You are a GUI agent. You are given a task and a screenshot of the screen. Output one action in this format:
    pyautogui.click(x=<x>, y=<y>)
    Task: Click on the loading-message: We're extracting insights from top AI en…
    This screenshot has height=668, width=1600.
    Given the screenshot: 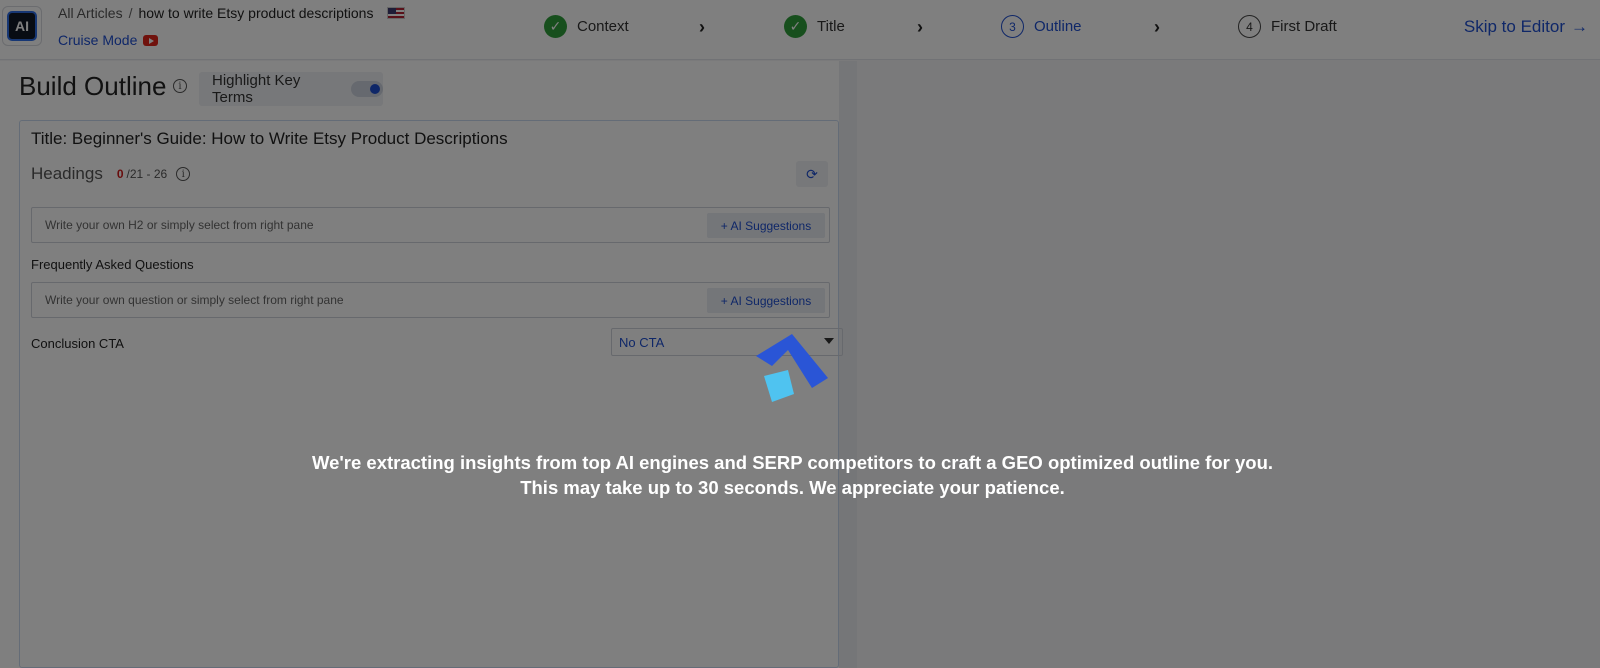 What is the action you would take?
    pyautogui.click(x=792, y=475)
    